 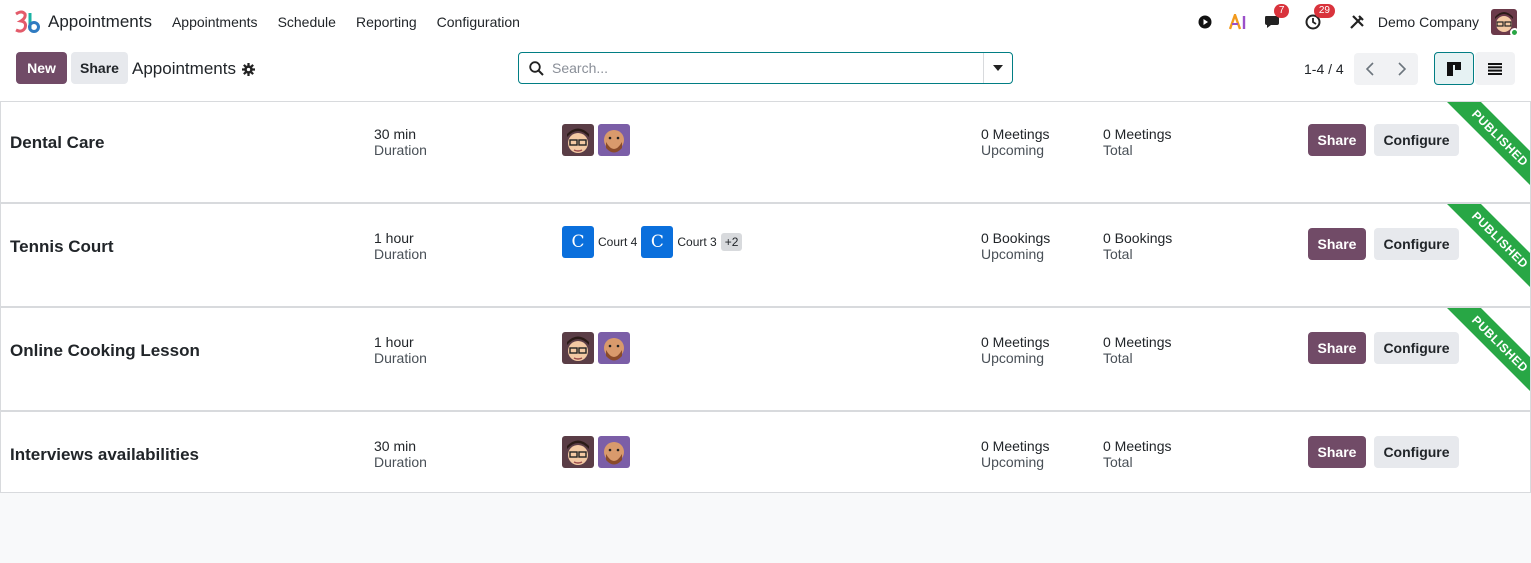 I want to click on menu-reporting: Reporting, so click(x=386, y=22).